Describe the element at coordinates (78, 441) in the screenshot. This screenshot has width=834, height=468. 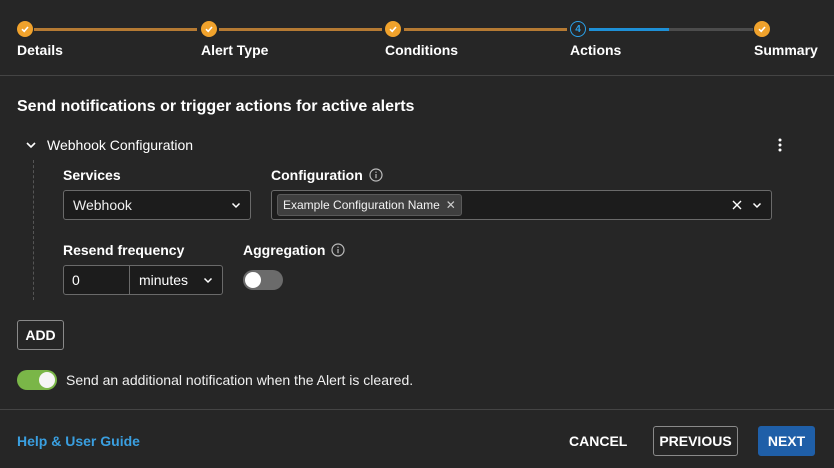
I see `help-guide-link: Help & User Guide` at that location.